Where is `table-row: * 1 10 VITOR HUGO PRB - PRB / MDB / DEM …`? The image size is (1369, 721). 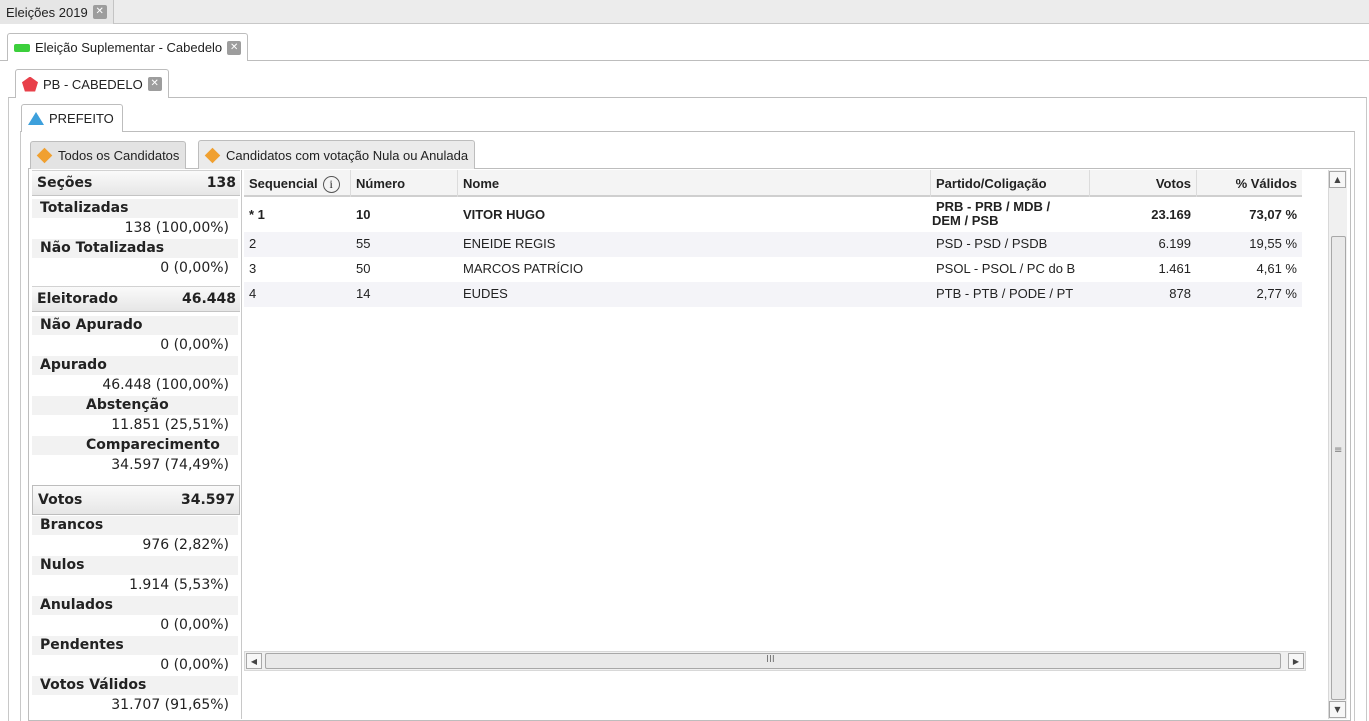
table-row: * 1 10 VITOR HUGO PRB - PRB / MDB / DEM … is located at coordinates (773, 216).